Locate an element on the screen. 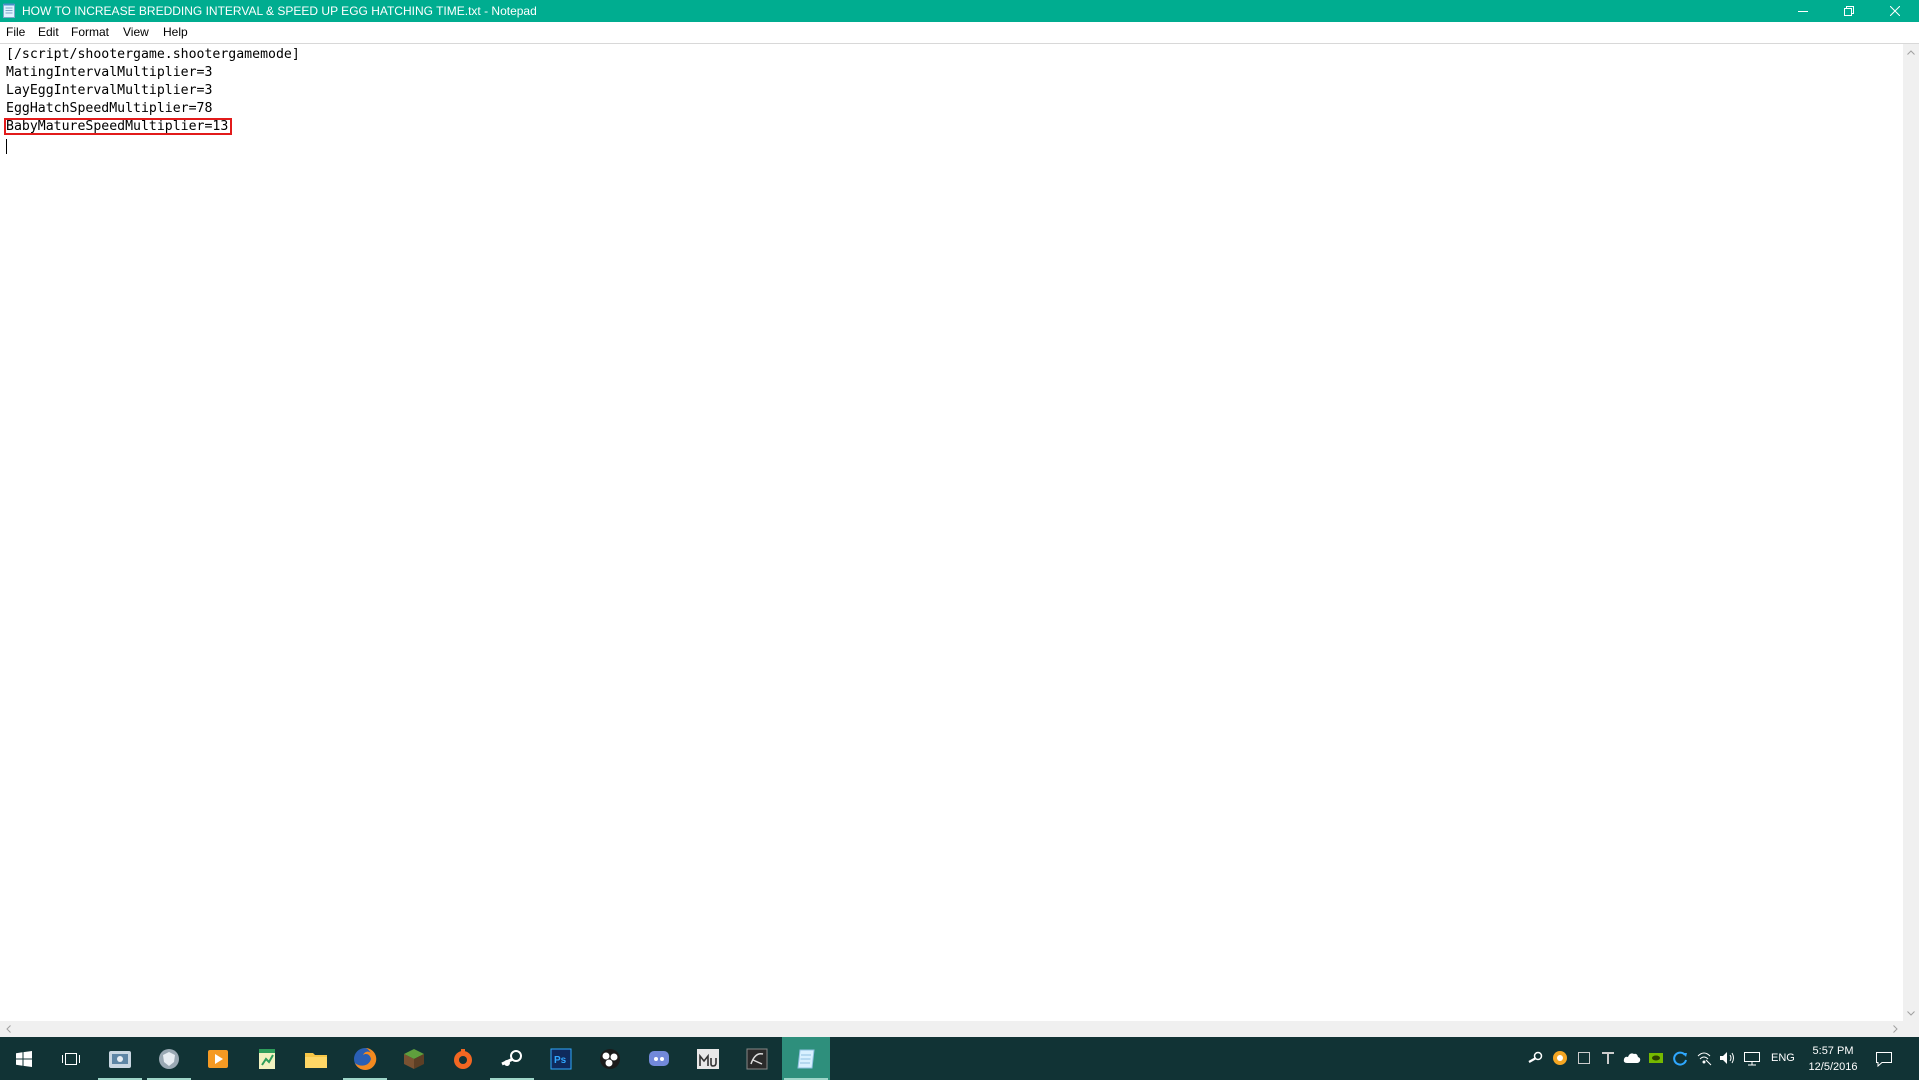  origin-icon is located at coordinates (463, 1058).